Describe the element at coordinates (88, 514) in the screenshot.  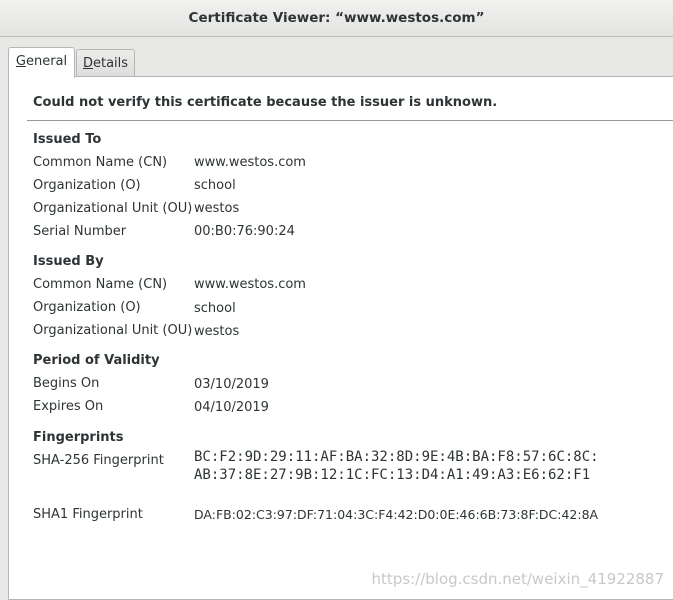
I see `sha1-fingerprint-label: SHA1 Fingerprint` at that location.